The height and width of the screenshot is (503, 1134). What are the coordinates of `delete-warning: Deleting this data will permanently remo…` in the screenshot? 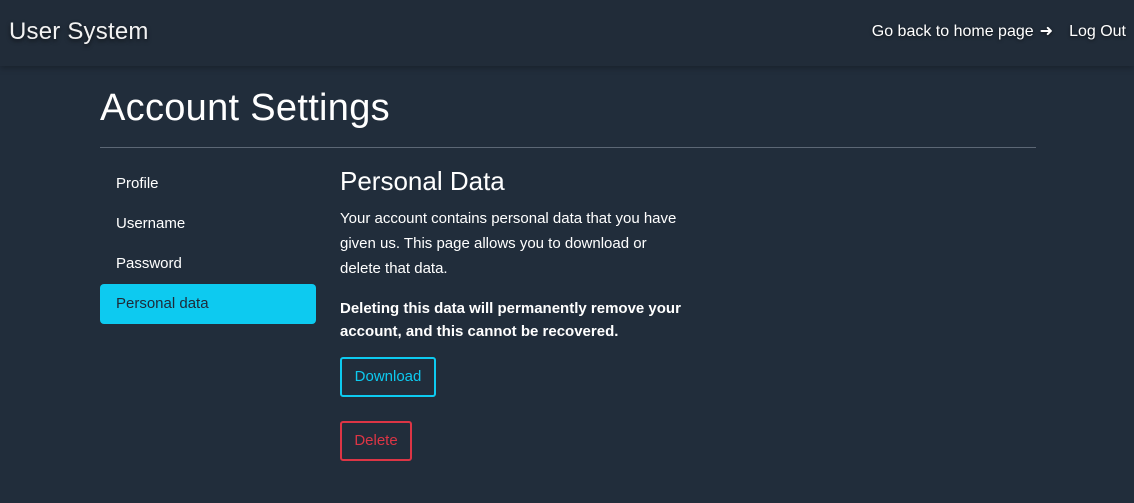 It's located at (510, 320).